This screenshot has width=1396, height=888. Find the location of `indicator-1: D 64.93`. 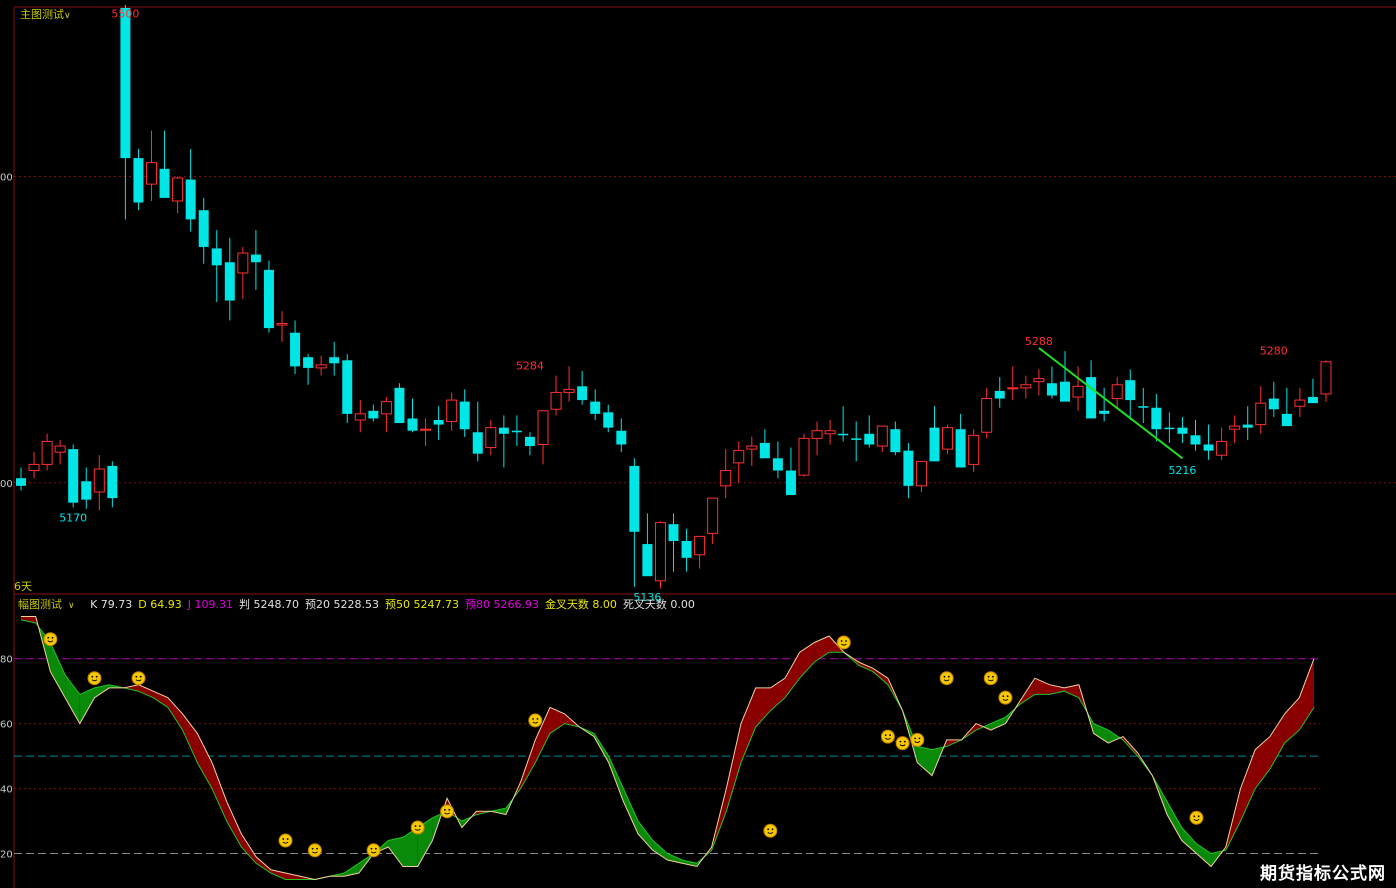

indicator-1: D 64.93 is located at coordinates (160, 604).